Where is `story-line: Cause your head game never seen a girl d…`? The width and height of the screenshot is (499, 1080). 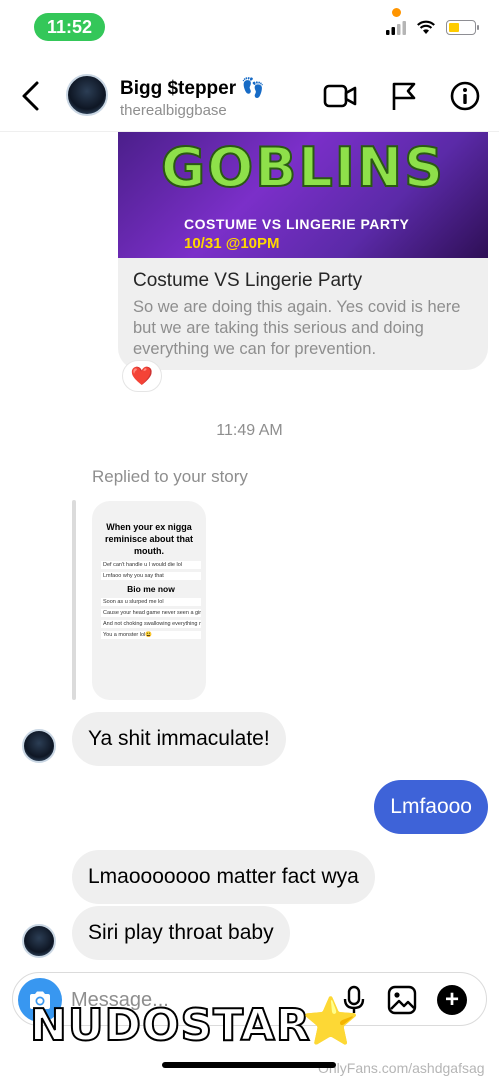 story-line: Cause your head game never seen a girl d… is located at coordinates (151, 613).